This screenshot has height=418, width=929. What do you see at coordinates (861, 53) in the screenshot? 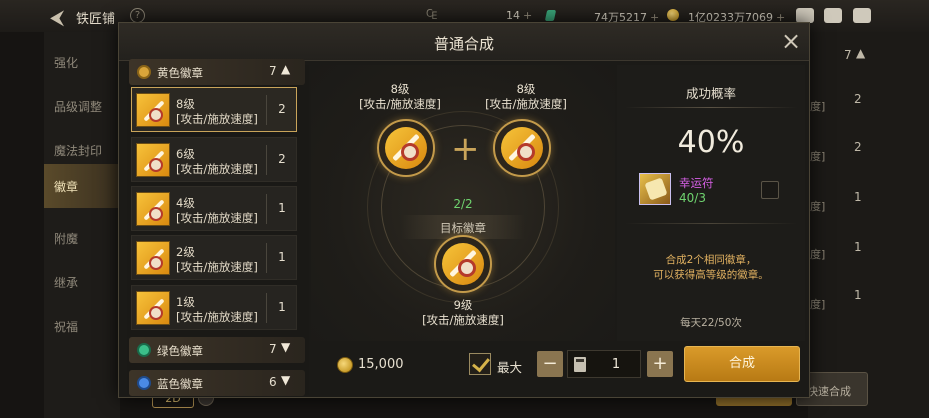
I see `bg-category-chevron: ▲` at bounding box center [861, 53].